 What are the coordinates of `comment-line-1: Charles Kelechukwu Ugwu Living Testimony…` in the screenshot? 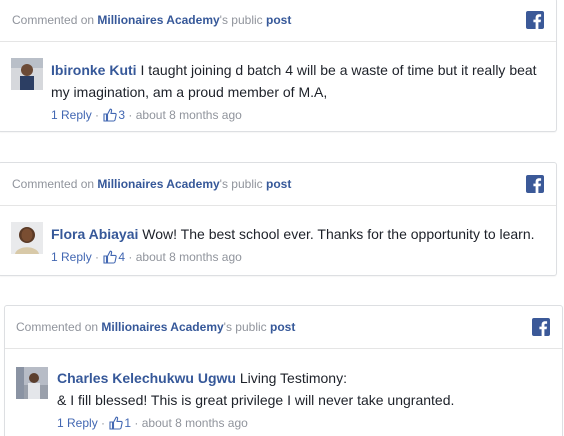 It's located at (304, 378).